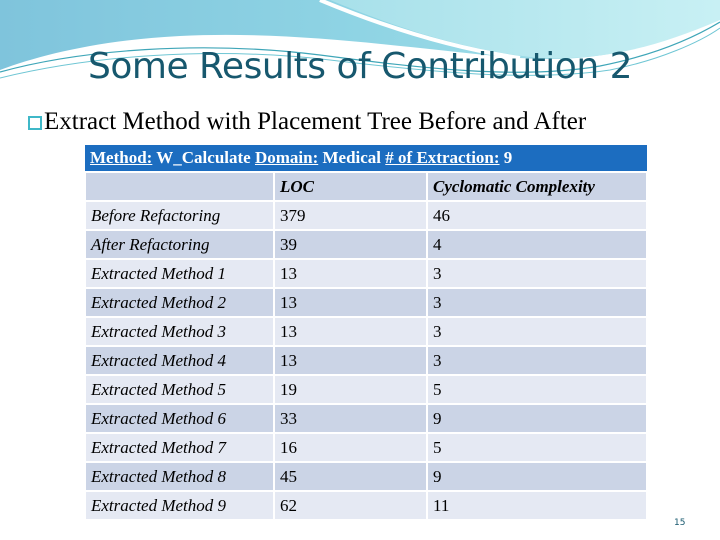  Describe the element at coordinates (179, 447) in the screenshot. I see `row-label: Extracted Method 7` at that location.